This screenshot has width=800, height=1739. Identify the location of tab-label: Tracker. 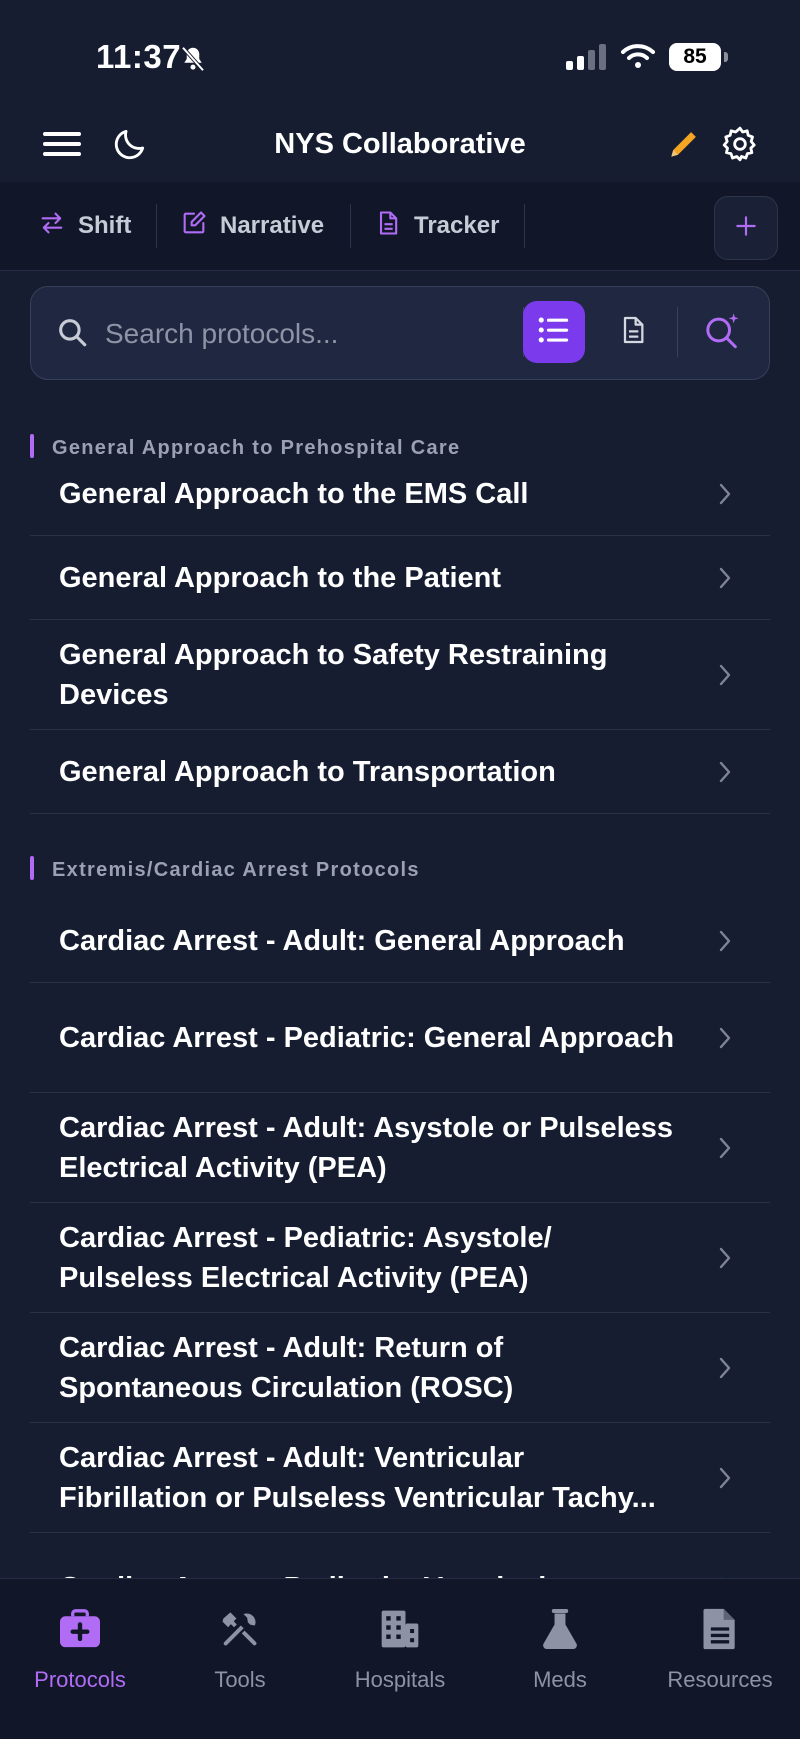
(457, 225).